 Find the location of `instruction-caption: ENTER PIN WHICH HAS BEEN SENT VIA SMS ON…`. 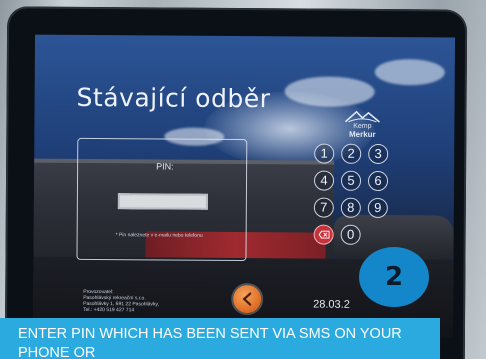

instruction-caption: ENTER PIN WHICH HAS BEEN SENT VIA SMS ON… is located at coordinates (220, 338).